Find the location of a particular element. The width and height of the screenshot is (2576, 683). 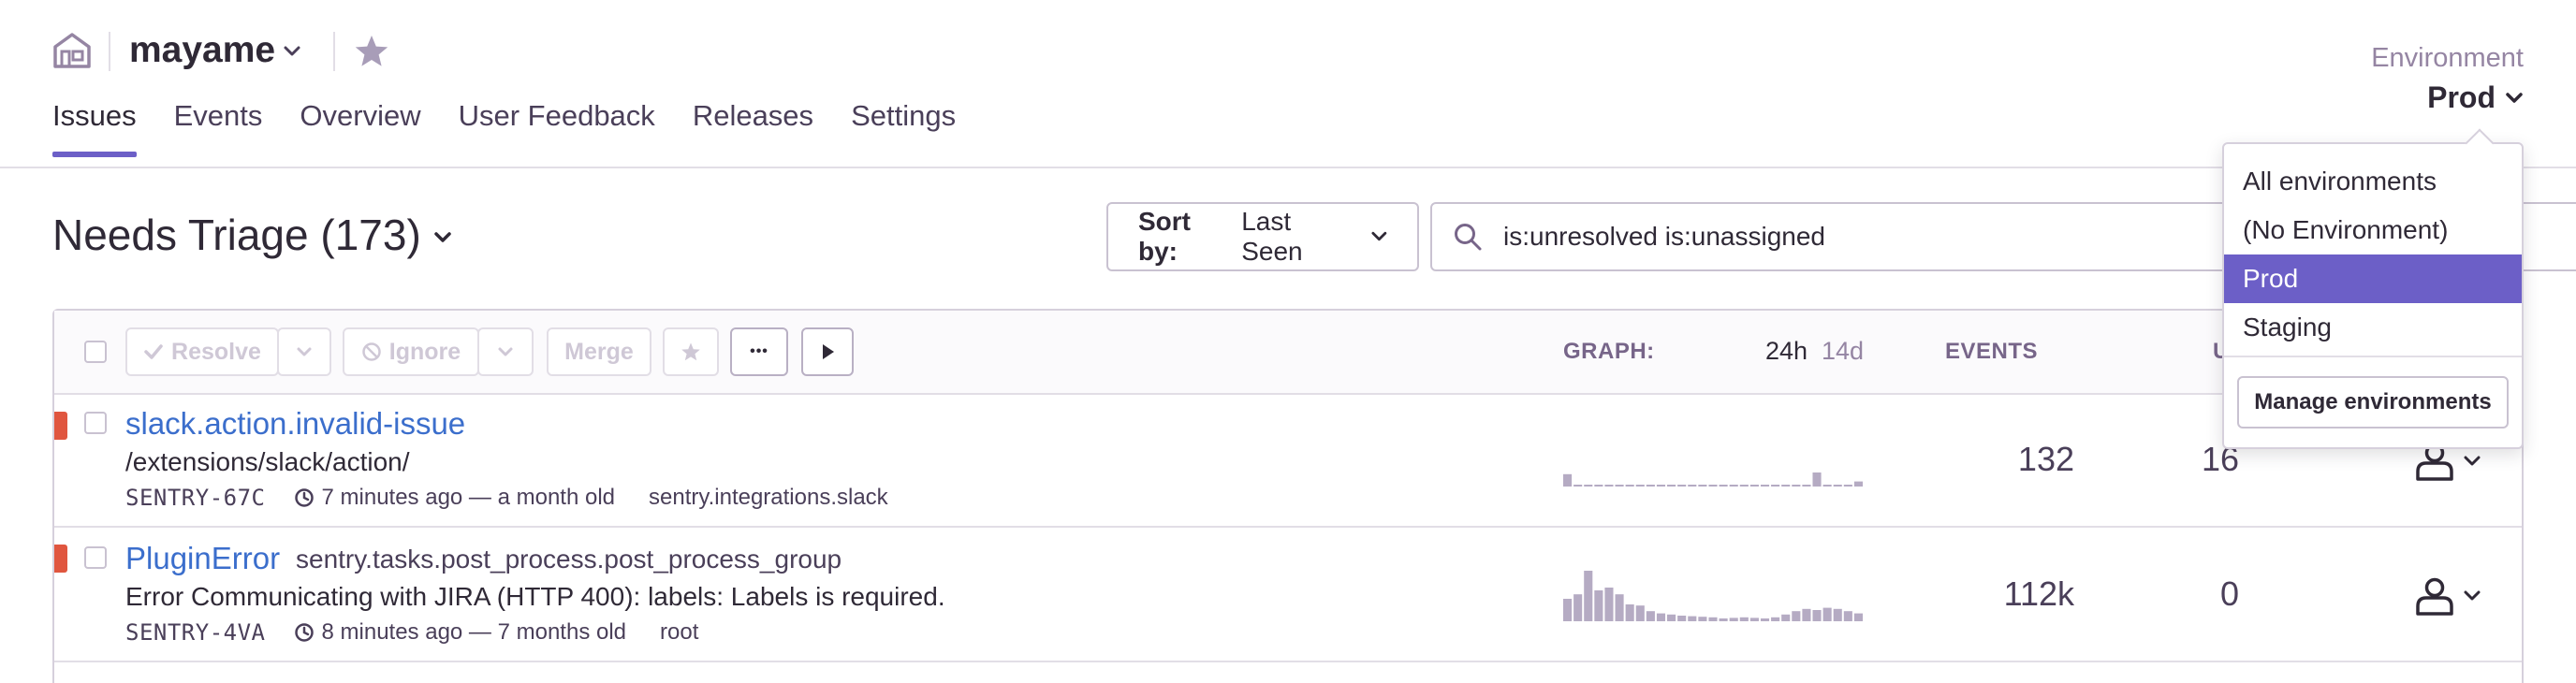

env-option-all: All environments is located at coordinates (2373, 182).